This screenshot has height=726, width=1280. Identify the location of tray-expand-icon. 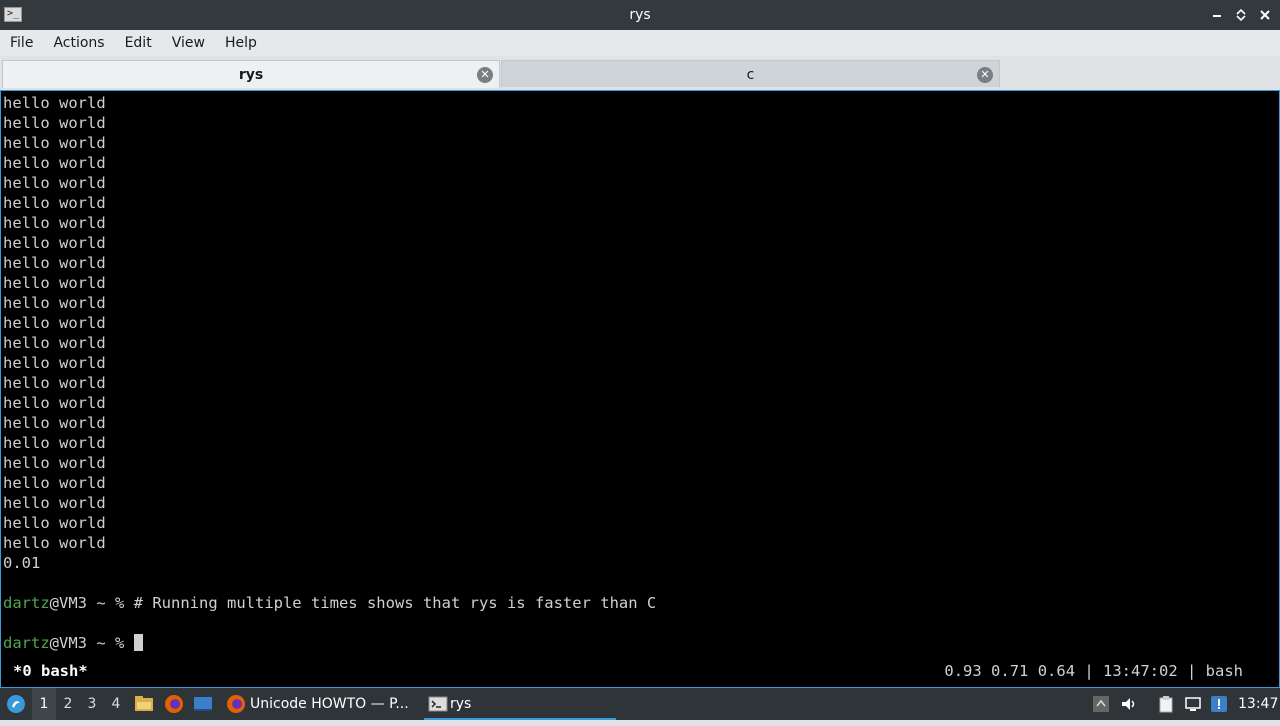
(1101, 704).